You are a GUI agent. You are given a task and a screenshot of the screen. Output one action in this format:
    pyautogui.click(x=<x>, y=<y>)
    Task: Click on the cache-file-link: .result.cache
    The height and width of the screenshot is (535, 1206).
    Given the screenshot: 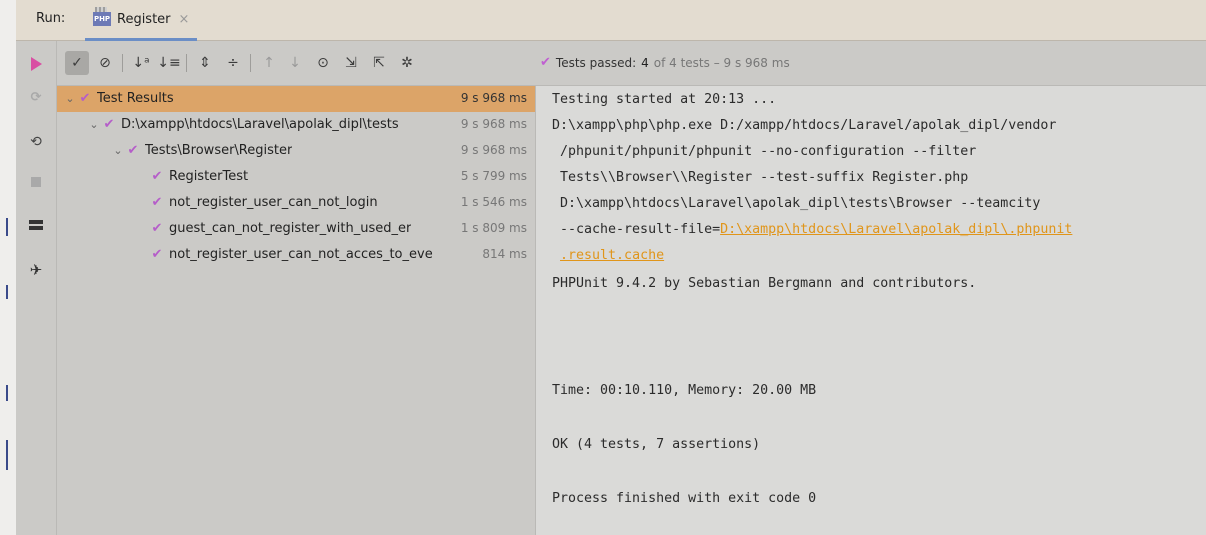 What is the action you would take?
    pyautogui.click(x=612, y=255)
    